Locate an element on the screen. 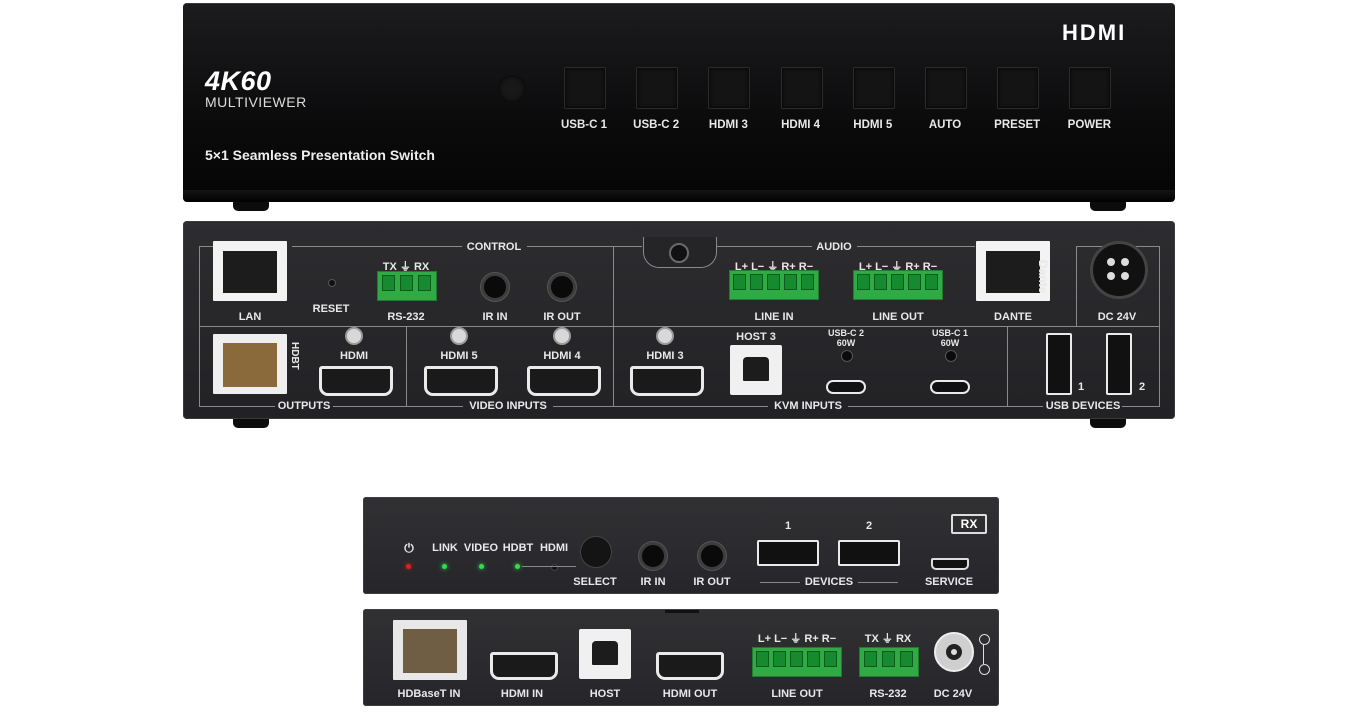 The image size is (1356, 712). rx-rs232-label: RS-232 is located at coordinates (888, 694).